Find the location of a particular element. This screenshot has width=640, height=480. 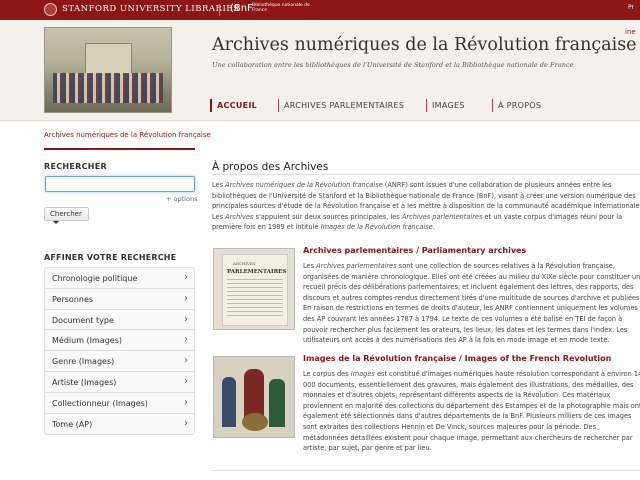

facets-heading: AFFINER VOTRE RECHERCHE is located at coordinates (110, 257).